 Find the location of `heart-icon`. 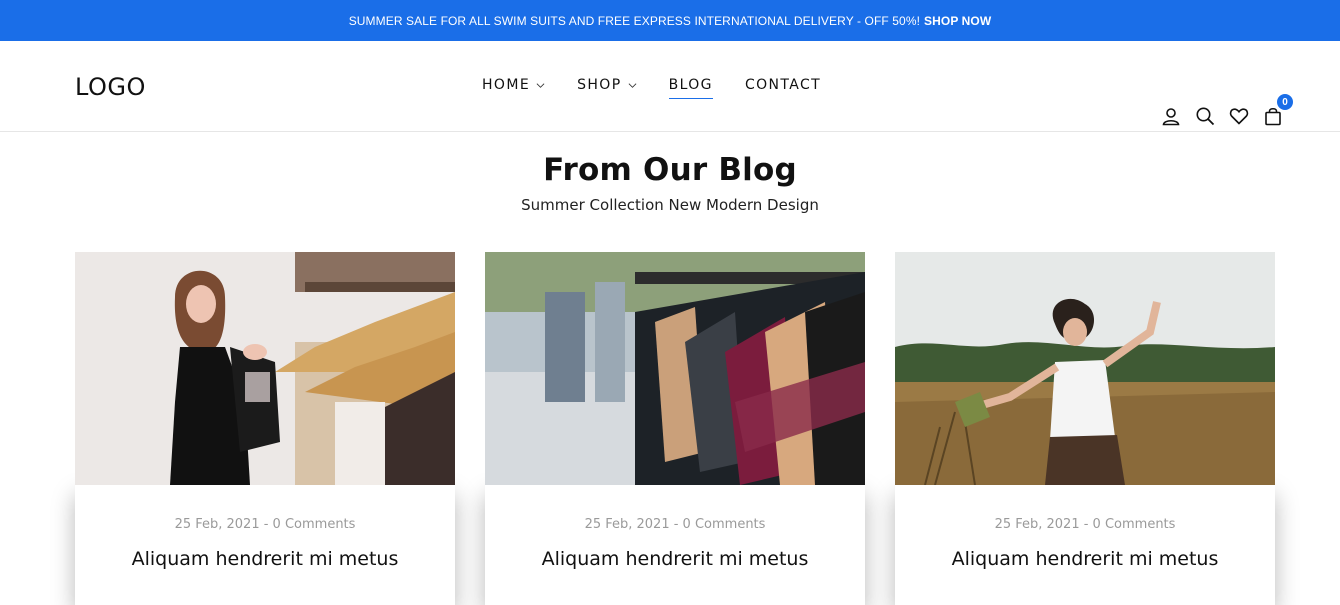

heart-icon is located at coordinates (1239, 116).